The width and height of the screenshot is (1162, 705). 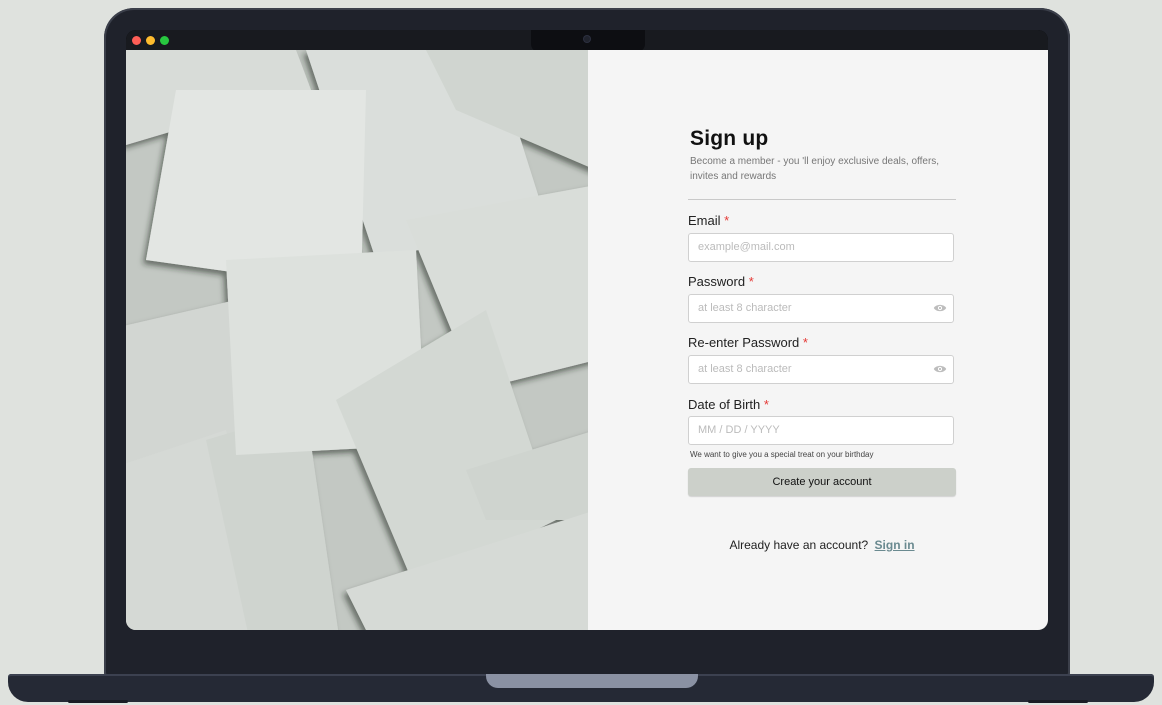 I want to click on maximize-window-button, so click(x=164, y=40).